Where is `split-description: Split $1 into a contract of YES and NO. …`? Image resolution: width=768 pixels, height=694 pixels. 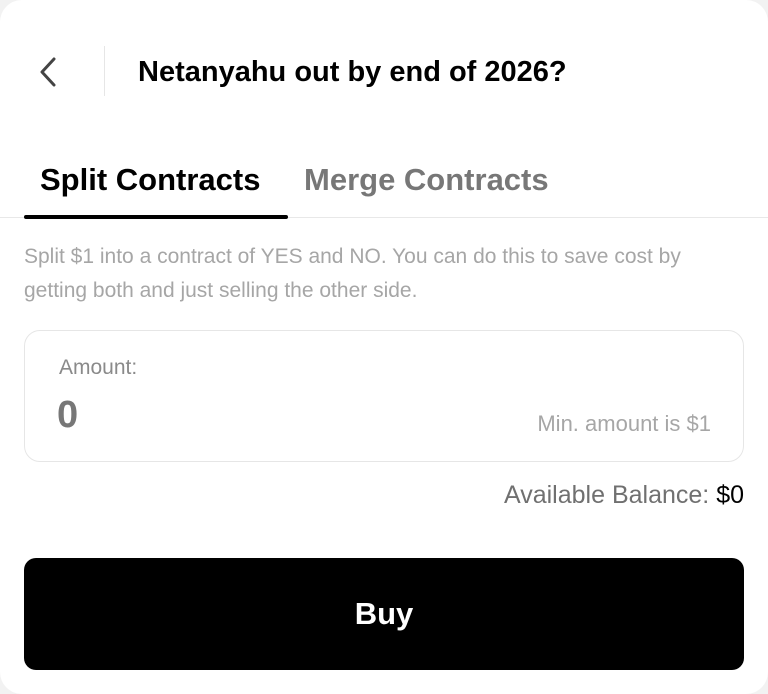
split-description: Split $1 into a contract of YES and NO. … is located at coordinates (352, 273).